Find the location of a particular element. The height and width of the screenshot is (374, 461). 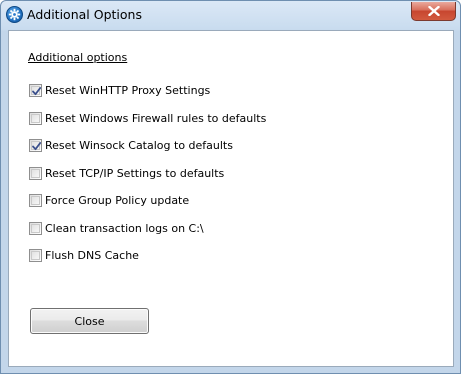

option-row: Clean transaction logs on C:\ is located at coordinates (116, 228).